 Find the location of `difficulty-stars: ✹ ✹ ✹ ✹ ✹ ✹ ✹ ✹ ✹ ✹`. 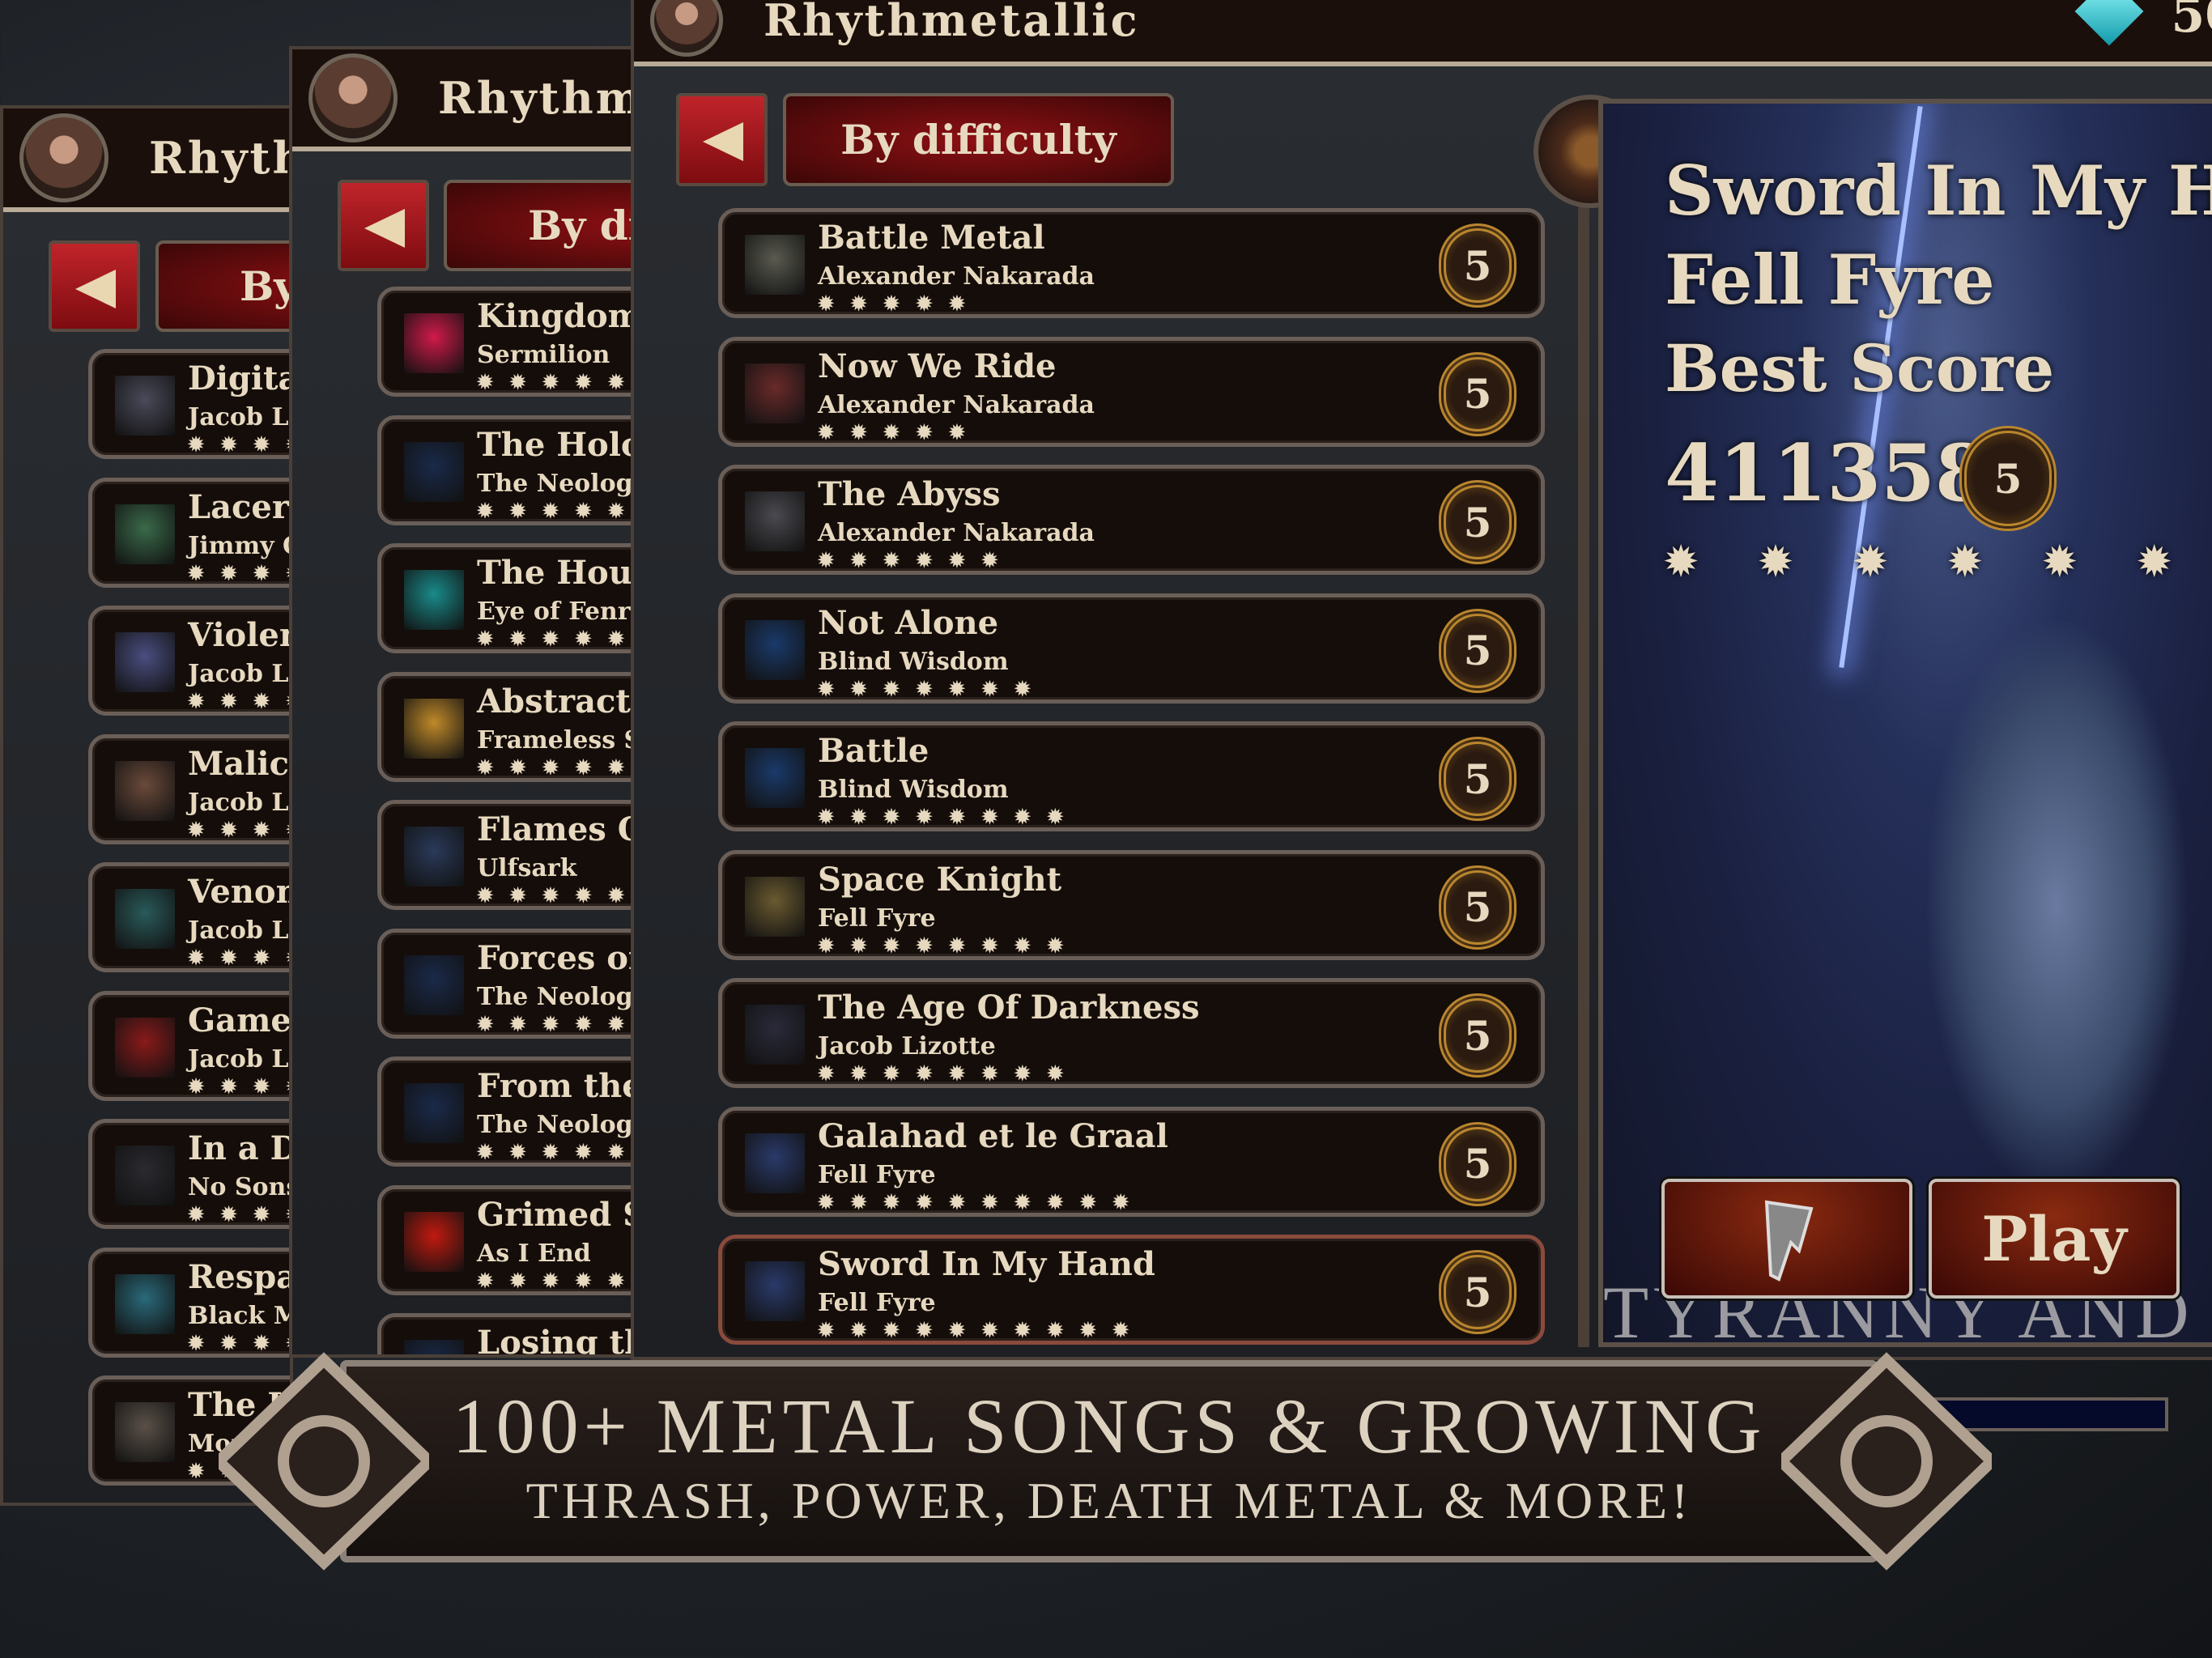

difficulty-stars: ✹ ✹ ✹ ✹ ✹ ✹ ✹ ✹ ✹ ✹ is located at coordinates (976, 1329).